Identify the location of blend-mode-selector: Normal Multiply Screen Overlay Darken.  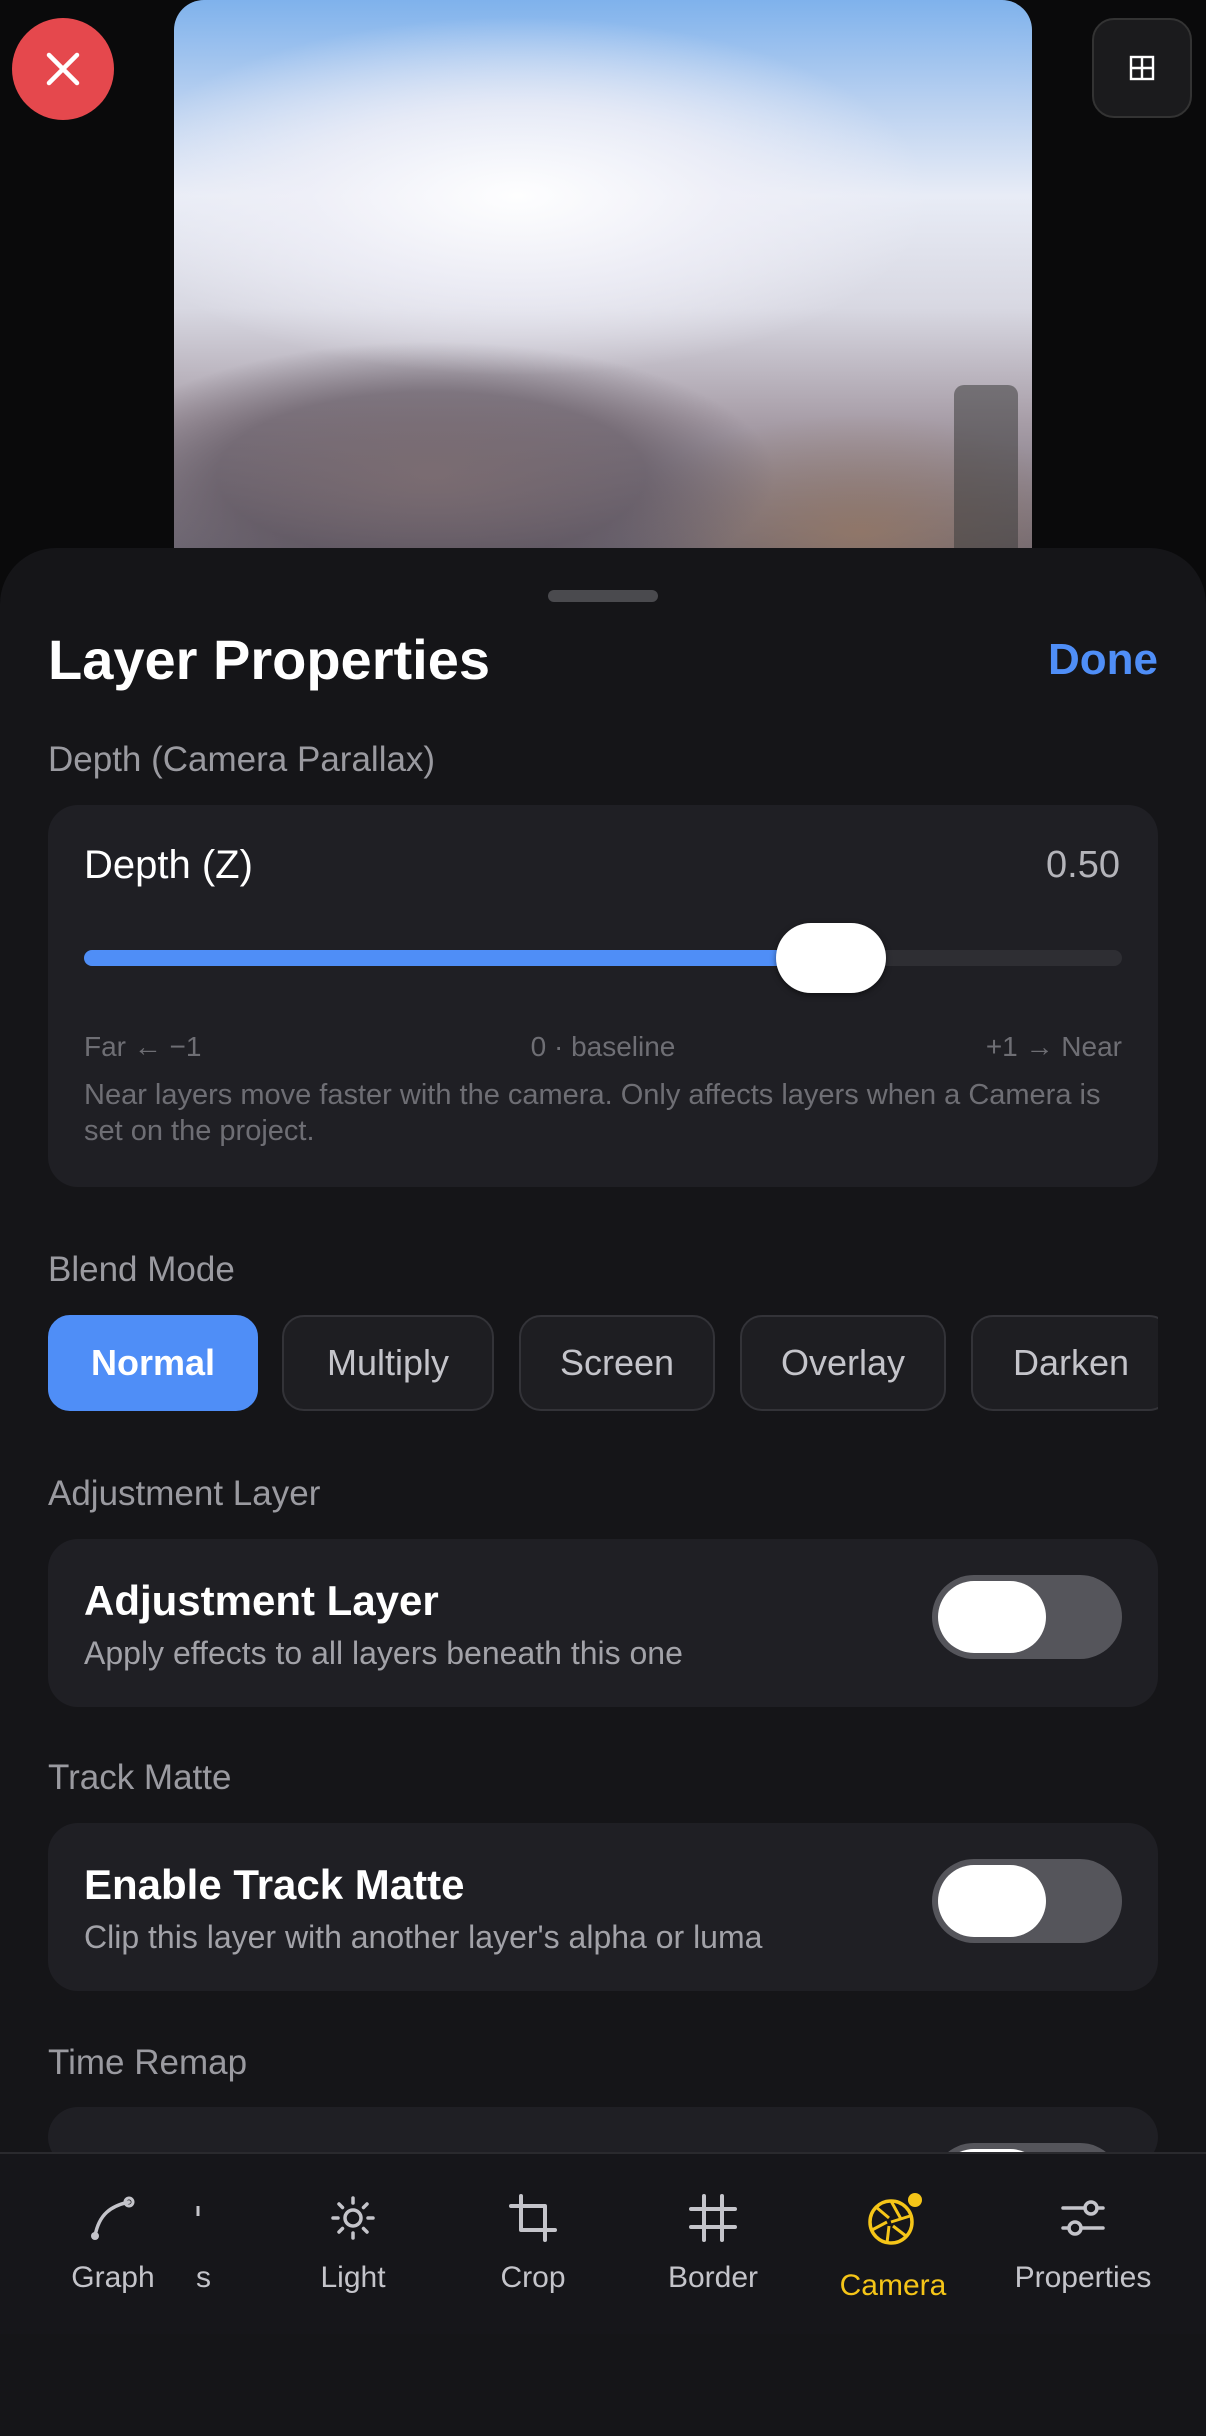
(603, 1363).